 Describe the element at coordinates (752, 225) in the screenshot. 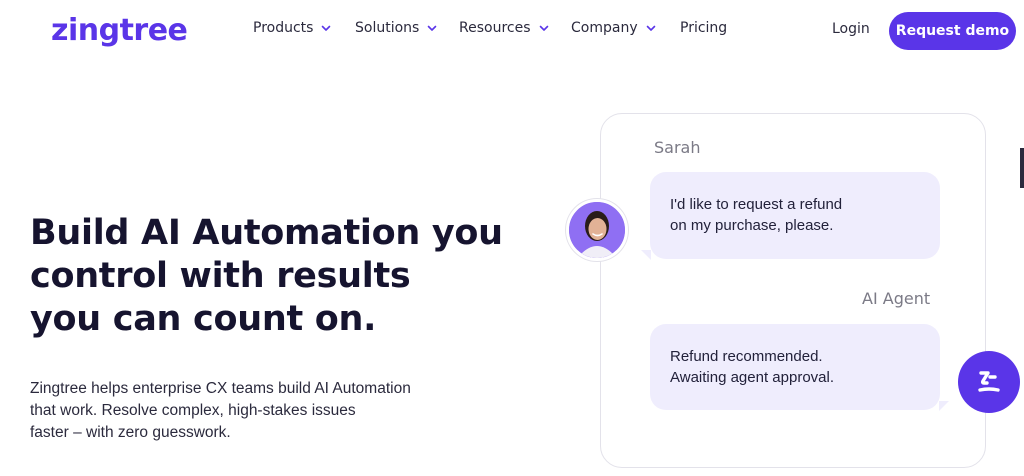

I see `message-line: on my purchase, please.` at that location.